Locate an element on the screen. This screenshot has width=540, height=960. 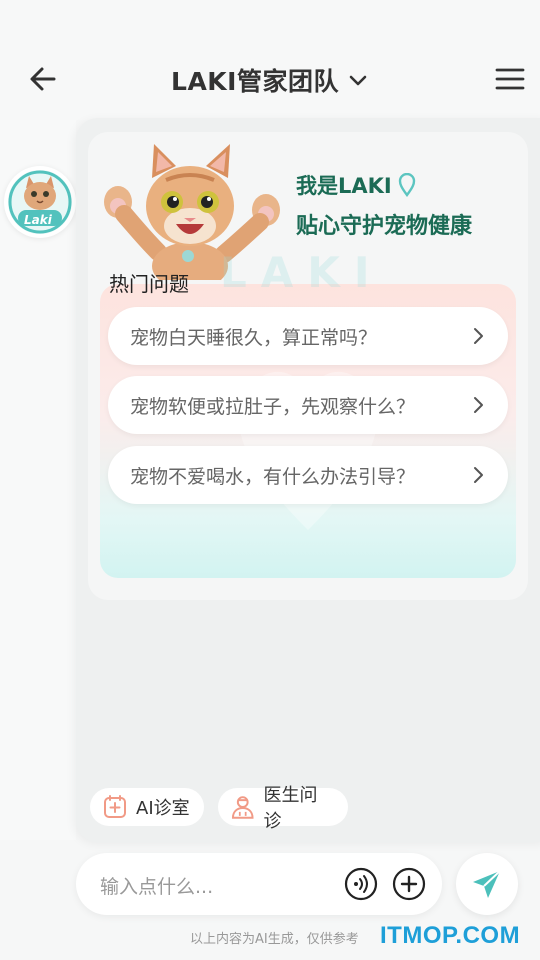
location-pin-icon is located at coordinates (406, 185).